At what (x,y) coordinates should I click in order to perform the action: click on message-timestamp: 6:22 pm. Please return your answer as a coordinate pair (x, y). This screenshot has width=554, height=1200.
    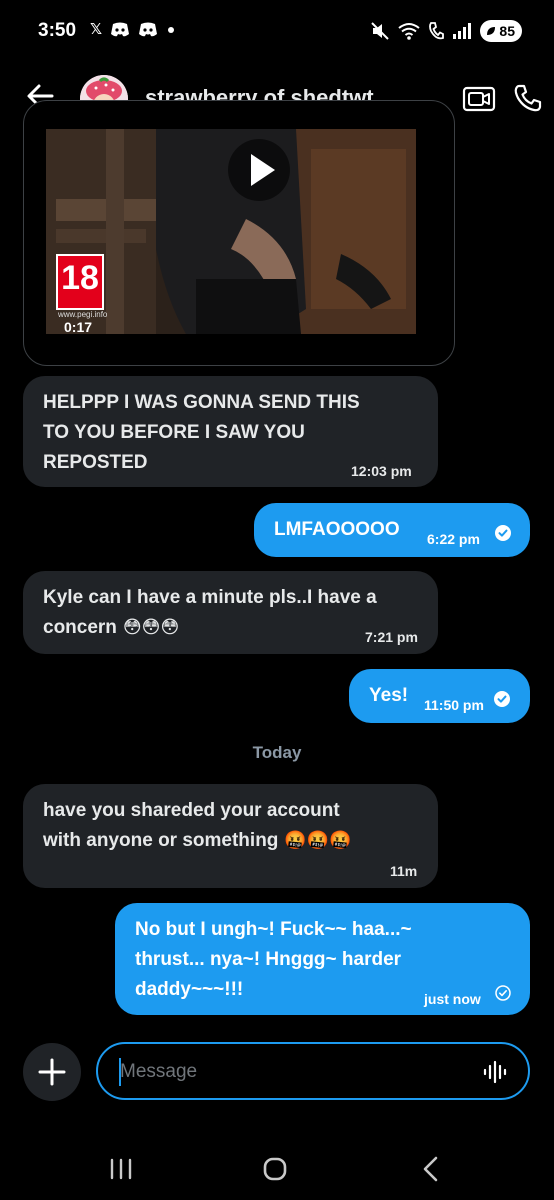
    Looking at the image, I should click on (453, 539).